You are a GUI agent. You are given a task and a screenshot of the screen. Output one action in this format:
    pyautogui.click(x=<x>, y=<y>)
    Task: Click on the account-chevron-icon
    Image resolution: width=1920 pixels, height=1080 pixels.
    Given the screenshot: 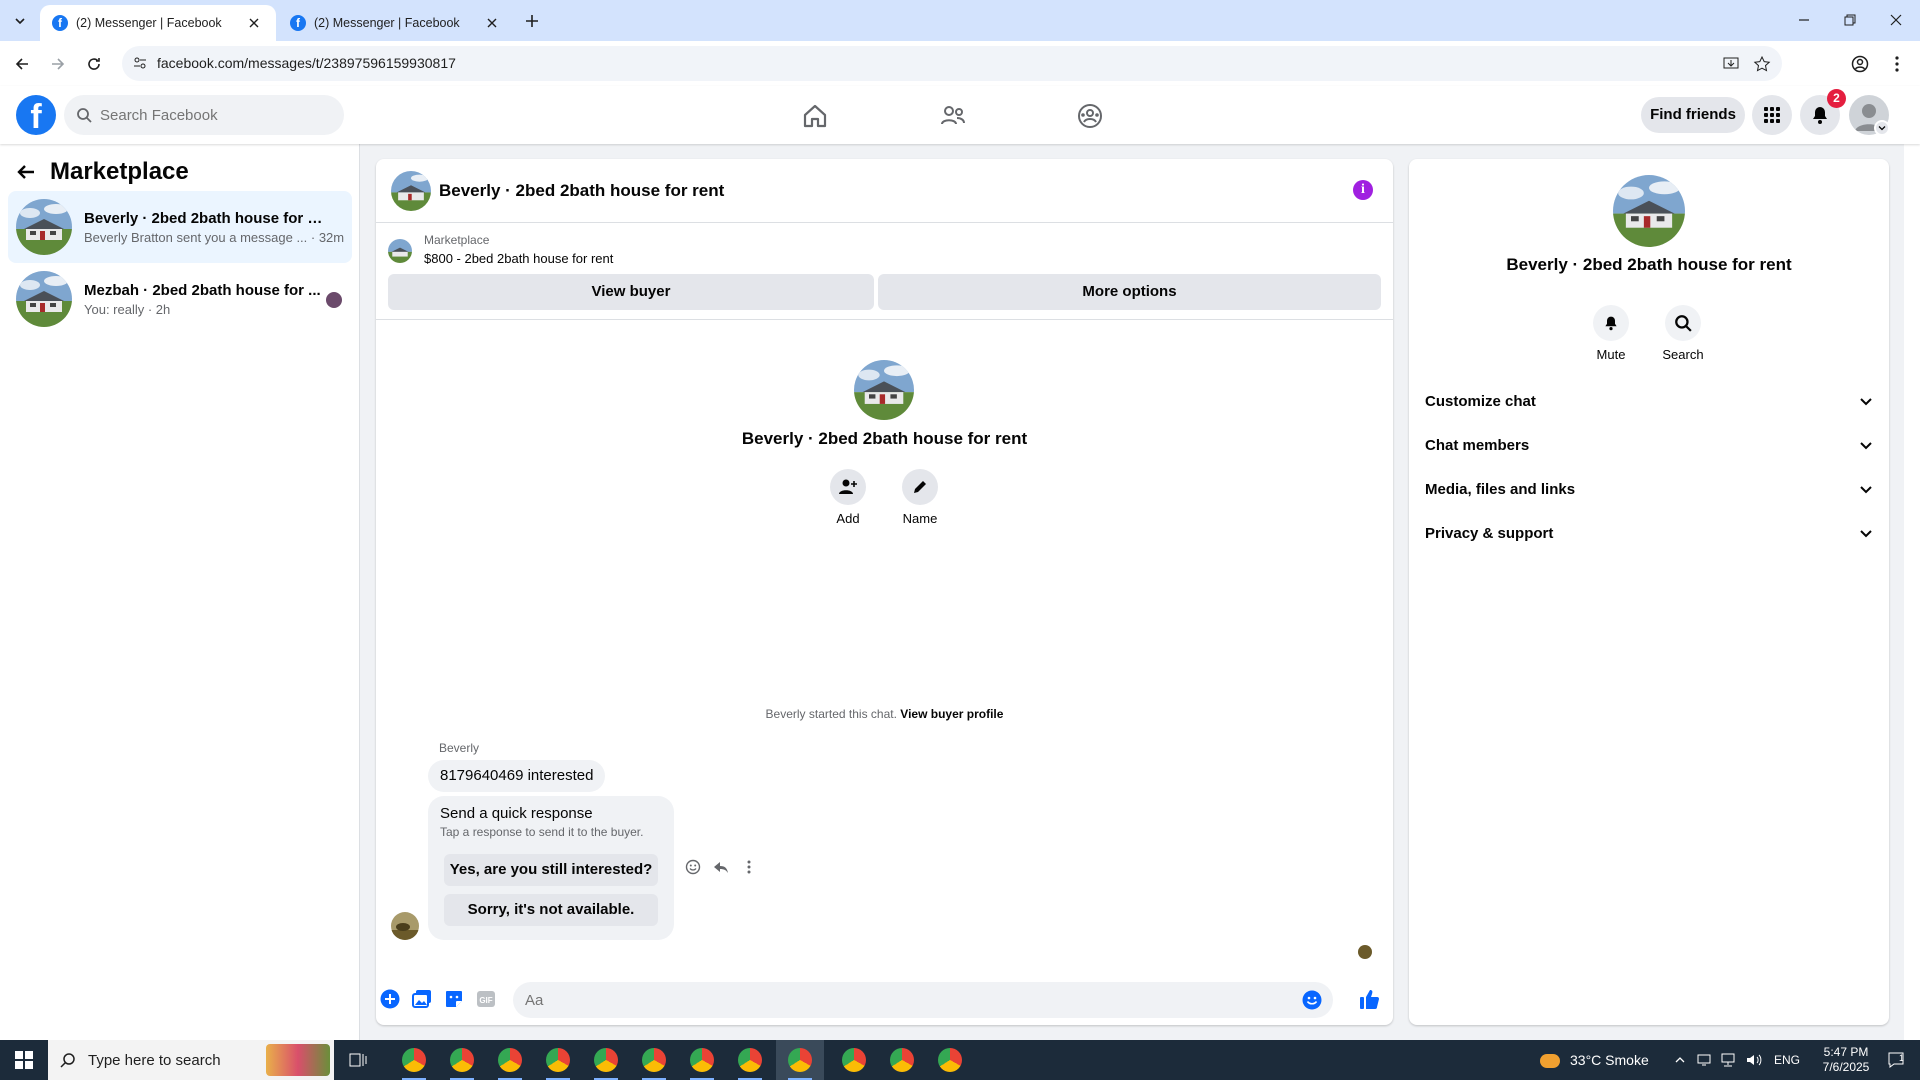 What is the action you would take?
    pyautogui.click(x=1882, y=128)
    